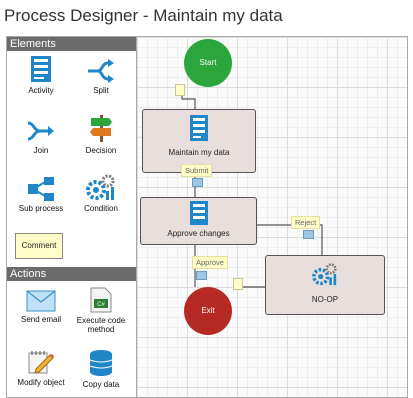  I want to click on tool-split-label: Split, so click(101, 90).